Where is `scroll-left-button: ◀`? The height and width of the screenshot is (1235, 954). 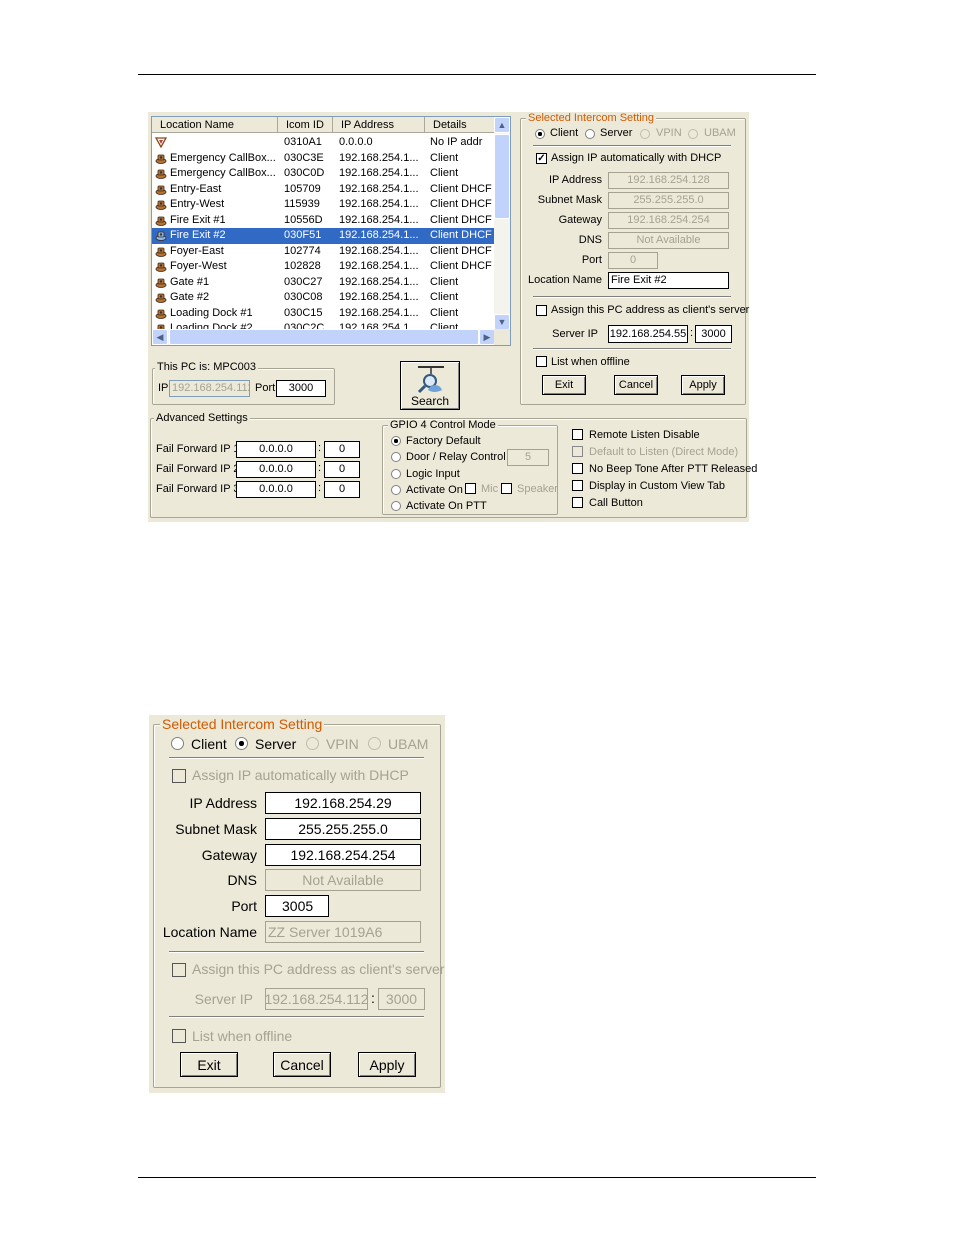
scroll-left-button: ◀ is located at coordinates (160, 337).